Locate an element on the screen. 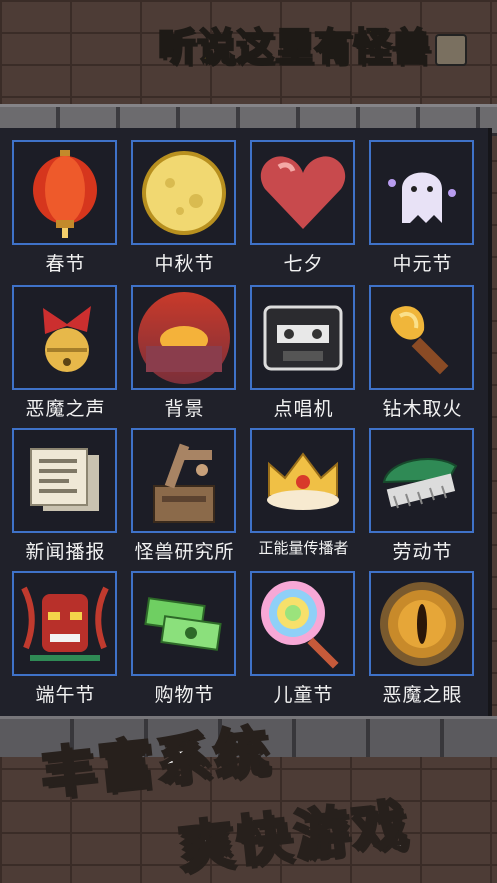 The height and width of the screenshot is (883, 497). sunset-icon is located at coordinates (183, 337).